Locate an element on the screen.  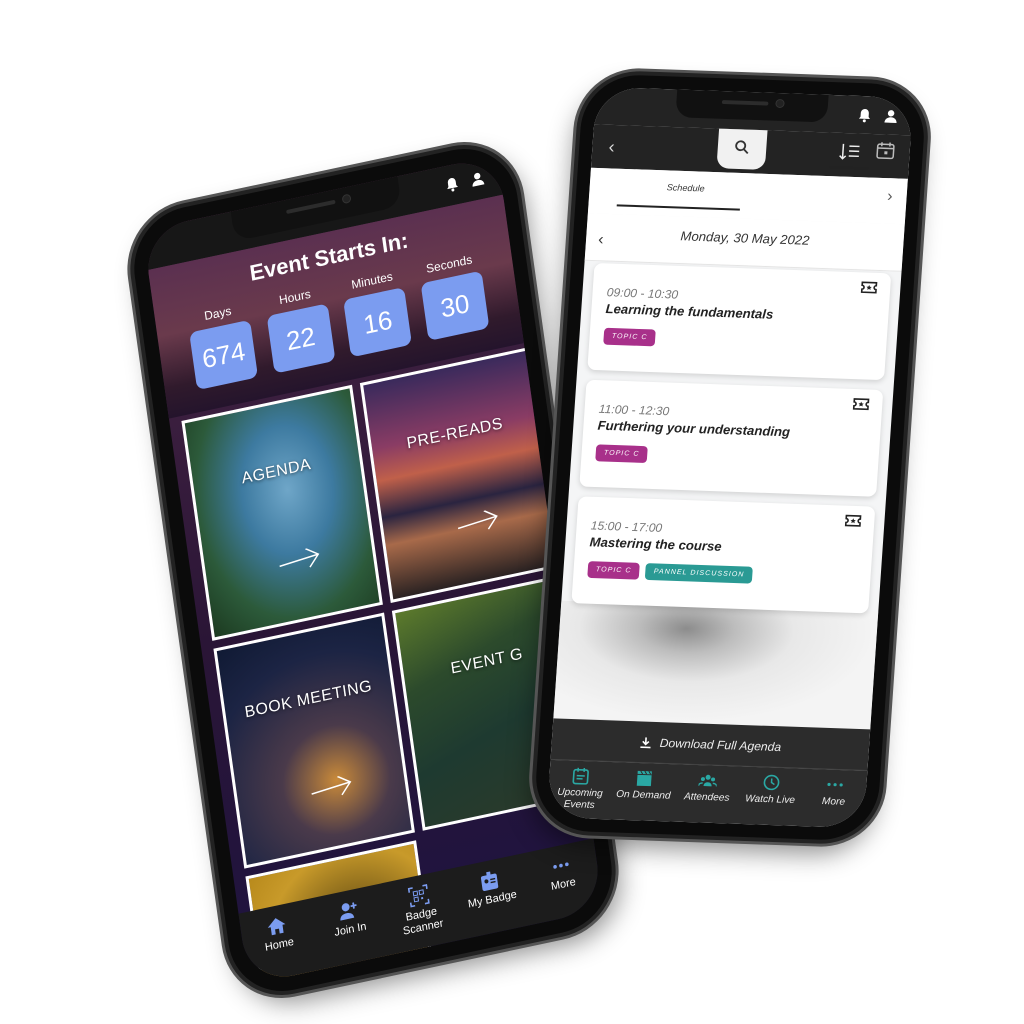
tabs-next-button: › is located at coordinates (890, 197).